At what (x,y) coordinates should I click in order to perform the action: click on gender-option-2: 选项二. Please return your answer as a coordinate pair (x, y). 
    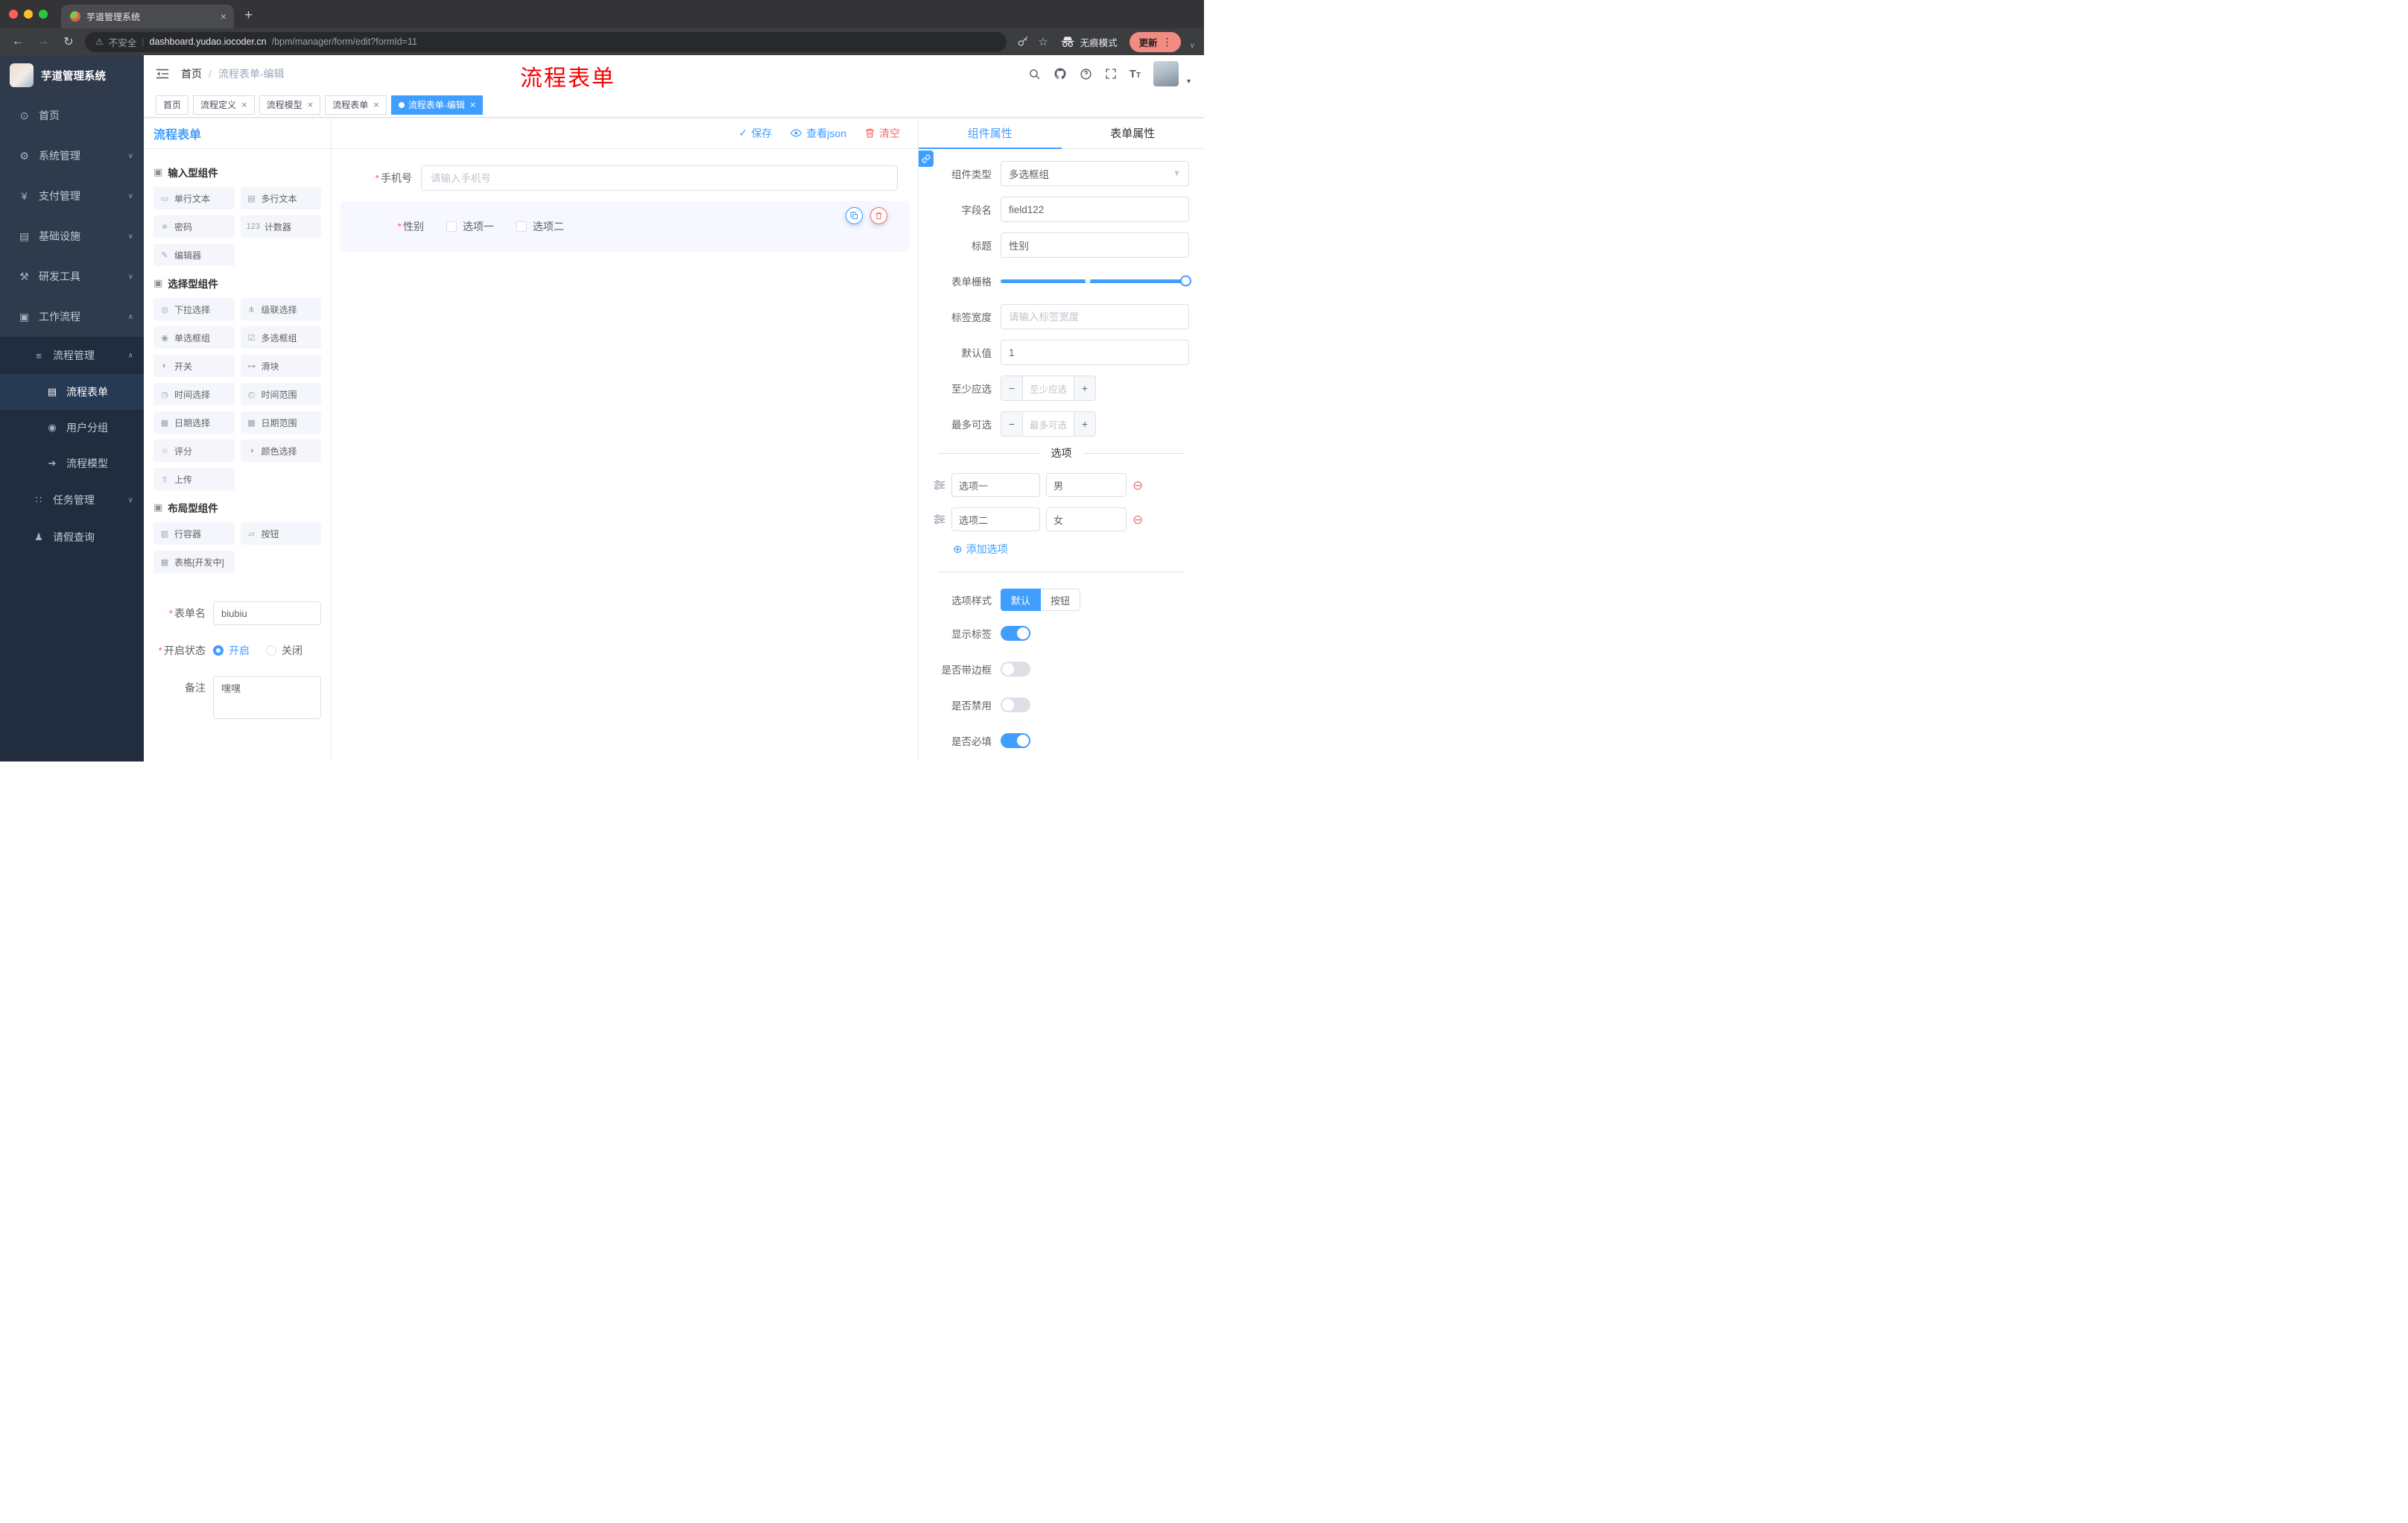
    Looking at the image, I should click on (540, 227).